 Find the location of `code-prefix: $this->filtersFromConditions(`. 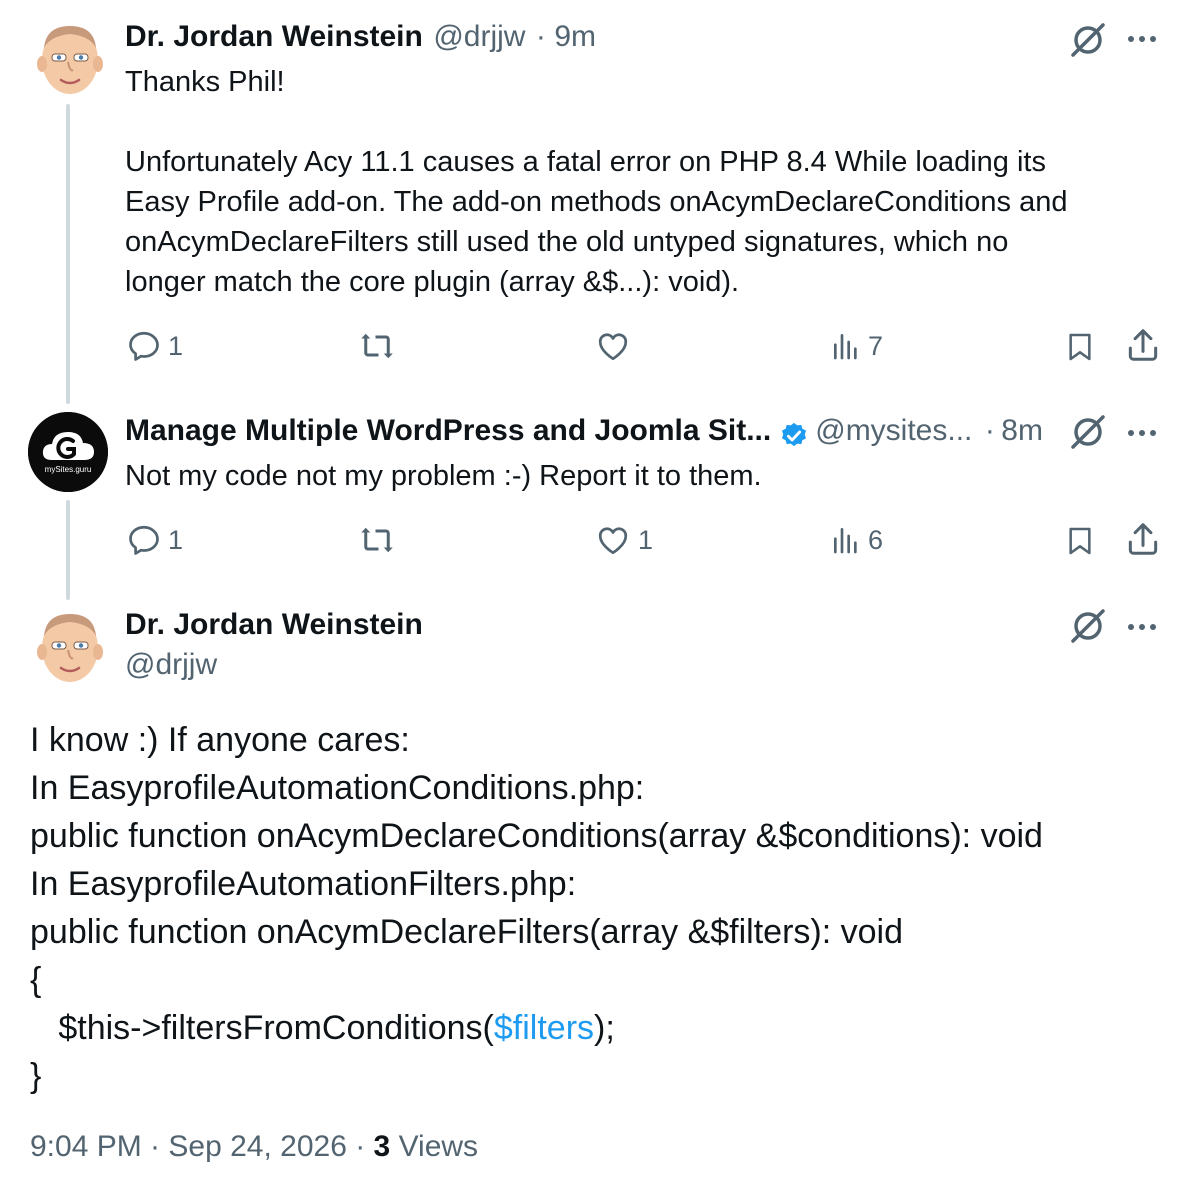

code-prefix: $this->filtersFromConditions( is located at coordinates (262, 1028).